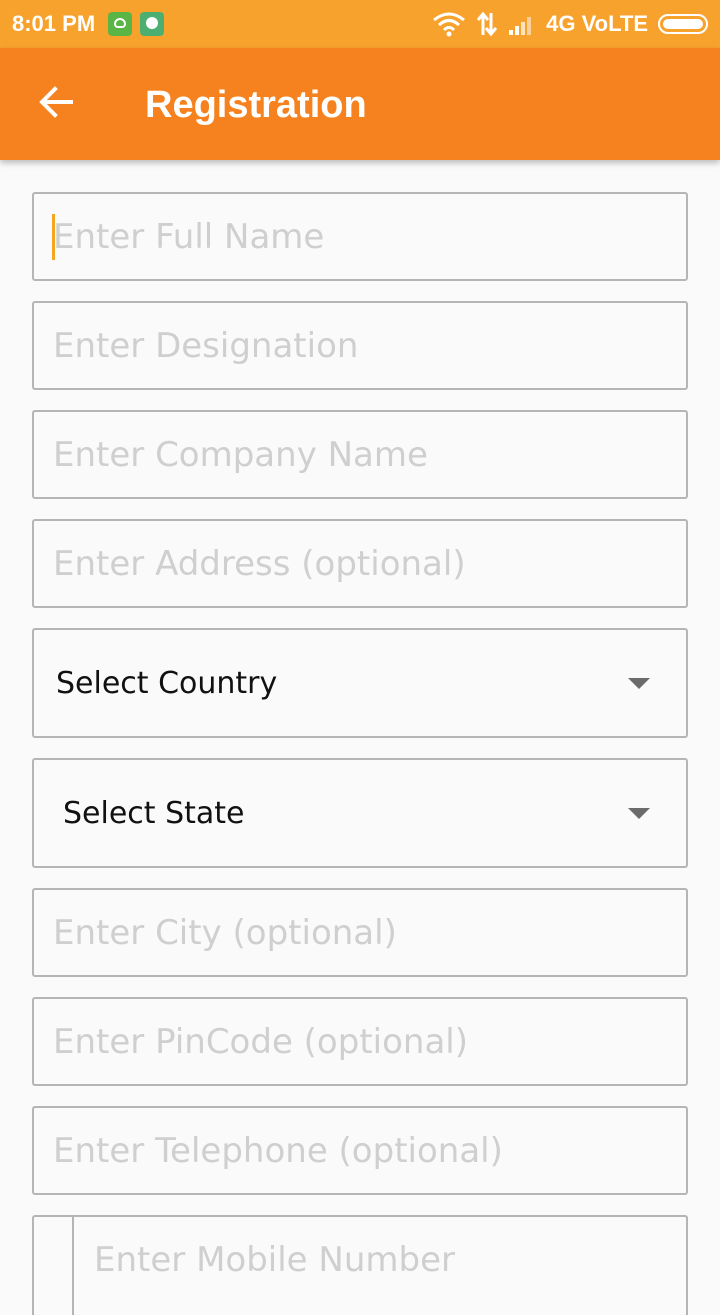 The image size is (720, 1315). I want to click on arrow-back-icon, so click(56, 104).